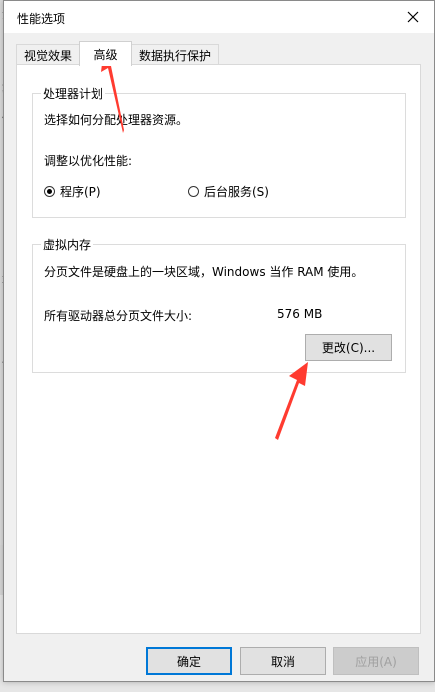 This screenshot has height=692, width=435. What do you see at coordinates (193, 191) in the screenshot?
I see `radio-background-services-indicator` at bounding box center [193, 191].